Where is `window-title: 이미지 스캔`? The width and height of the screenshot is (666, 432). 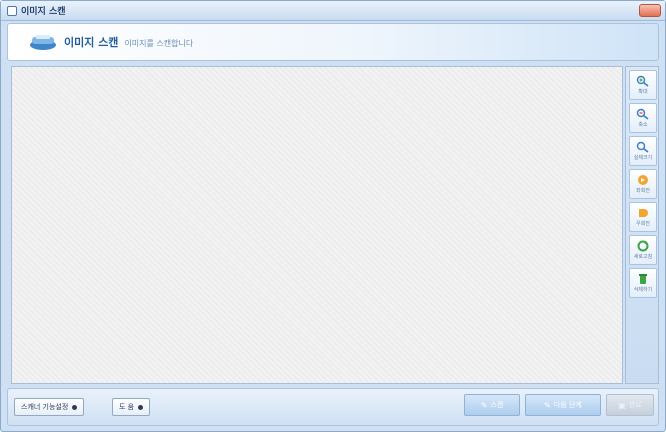
window-title: 이미지 스캔 is located at coordinates (43, 12).